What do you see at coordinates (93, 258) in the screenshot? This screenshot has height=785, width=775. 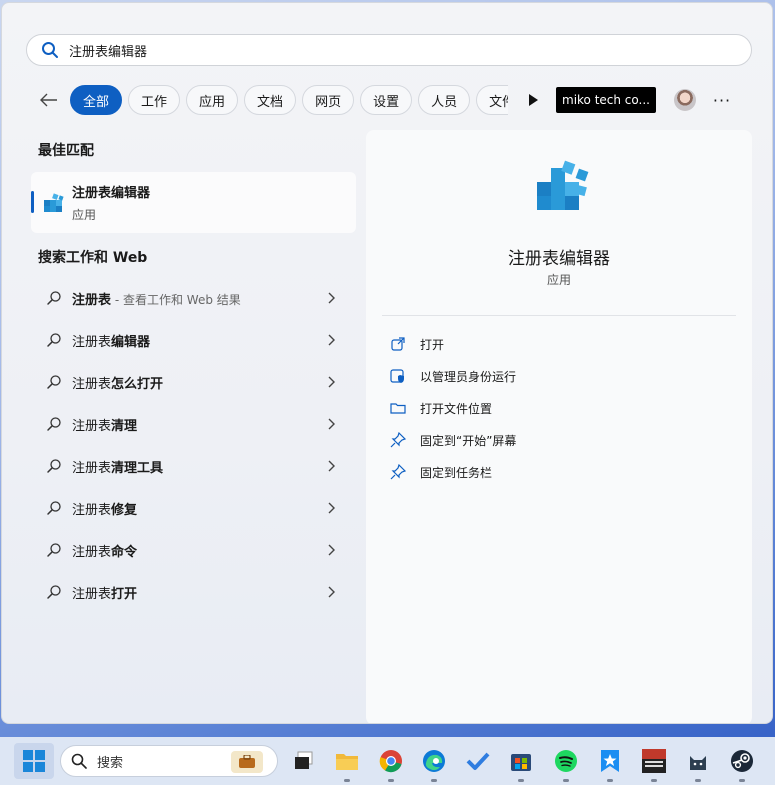 I see `web-section-title: 搜索工作和 Web` at bounding box center [93, 258].